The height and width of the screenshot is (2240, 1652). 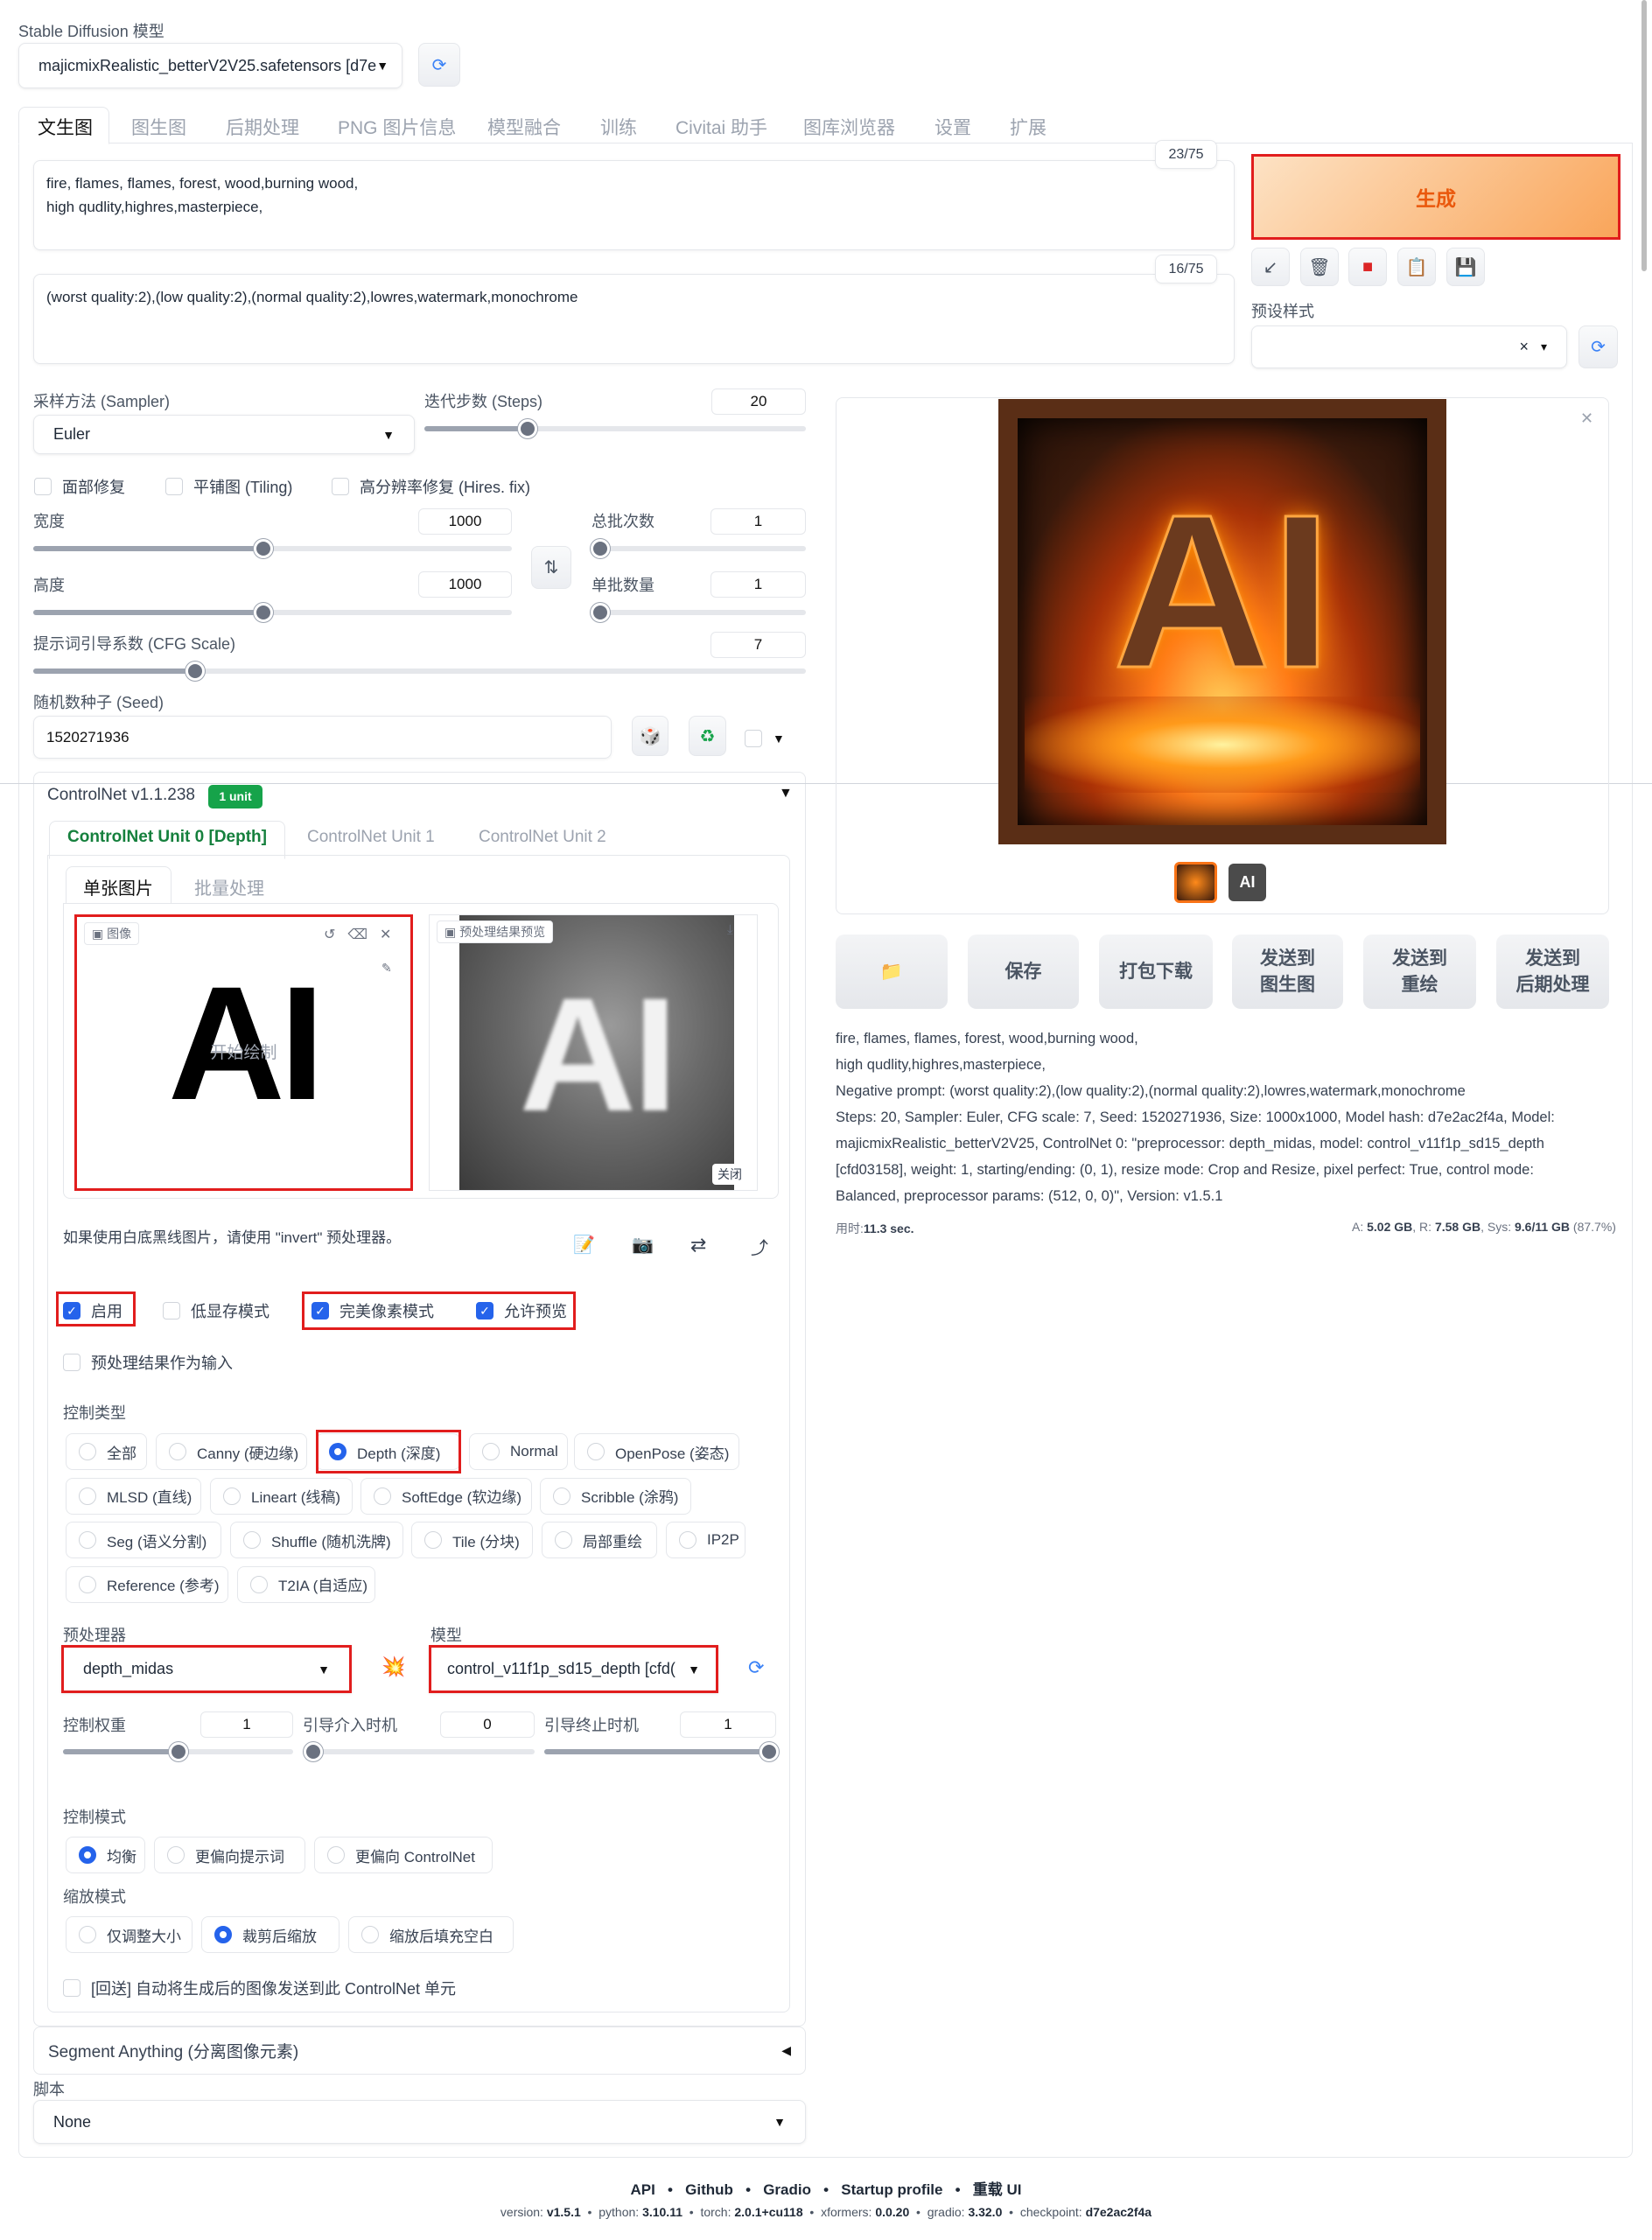 What do you see at coordinates (419, 1751) in the screenshot?
I see `start-step-slider` at bounding box center [419, 1751].